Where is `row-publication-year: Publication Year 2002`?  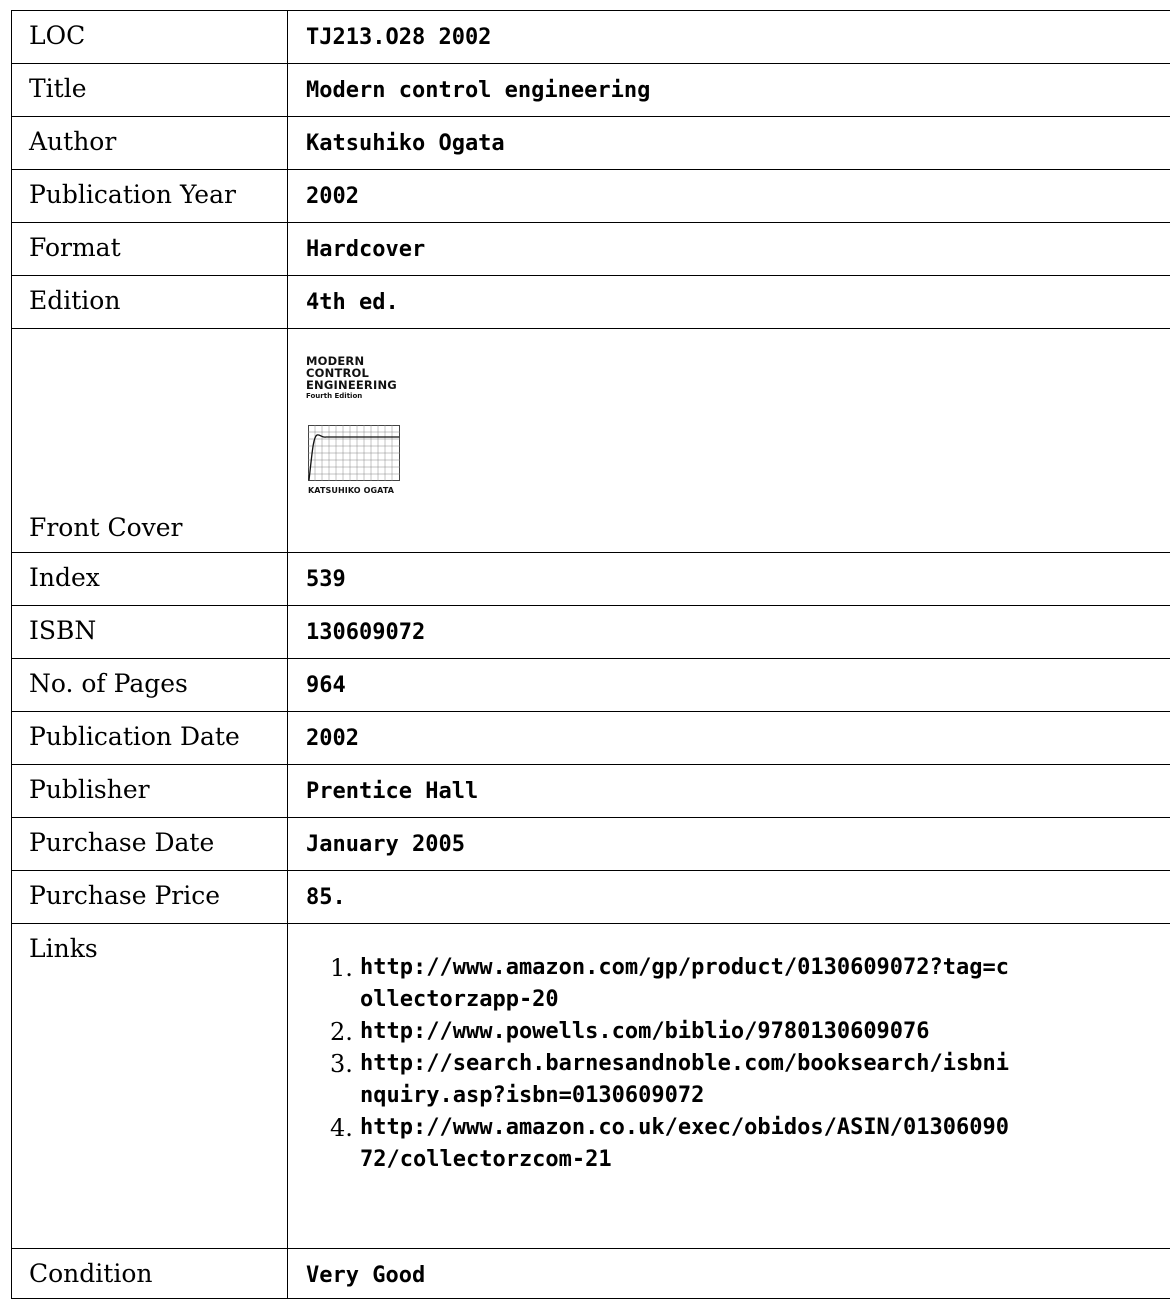 row-publication-year: Publication Year 2002 is located at coordinates (590, 196).